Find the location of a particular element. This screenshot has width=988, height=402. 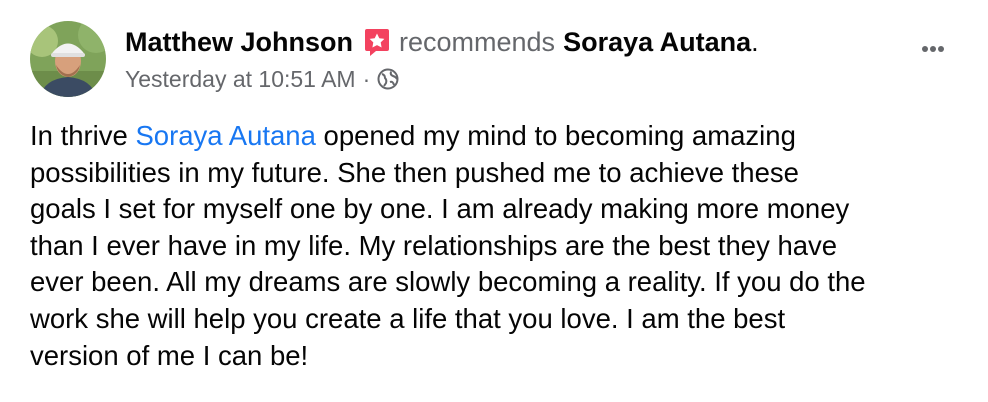

header-period: . is located at coordinates (755, 41).